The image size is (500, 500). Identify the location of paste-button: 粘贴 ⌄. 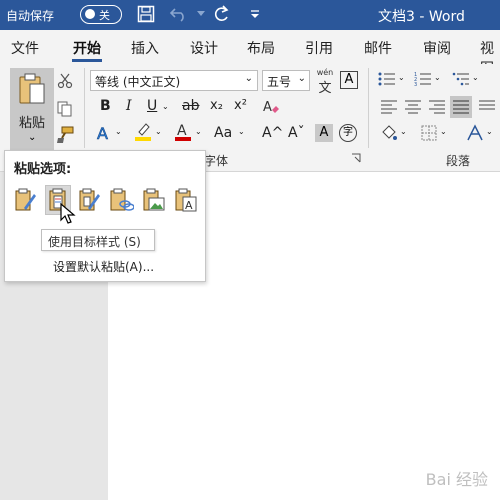
(32, 110).